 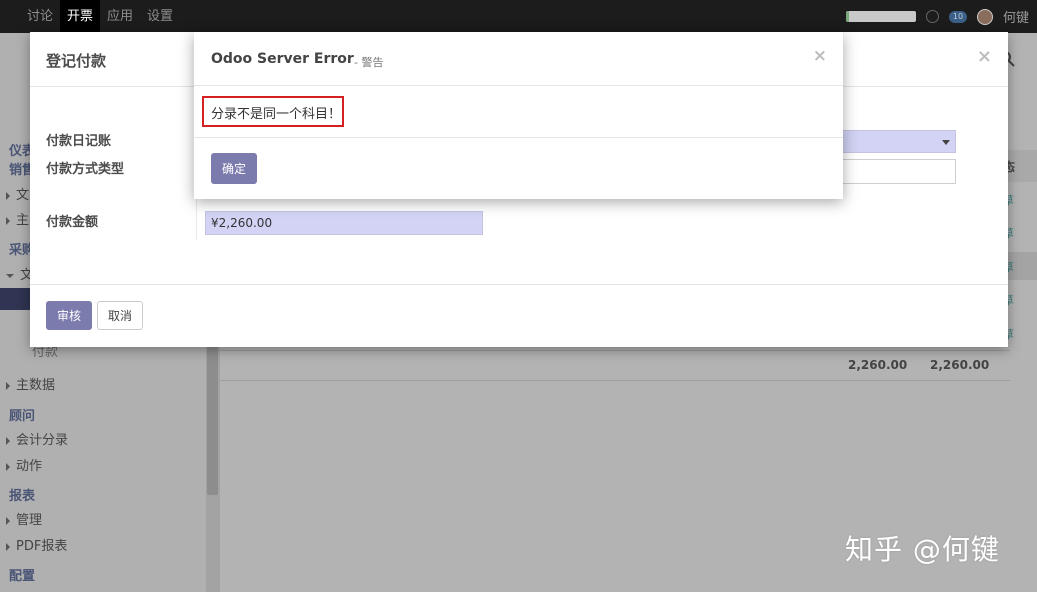 What do you see at coordinates (957, 16) in the screenshot?
I see `chat-icon: 10` at bounding box center [957, 16].